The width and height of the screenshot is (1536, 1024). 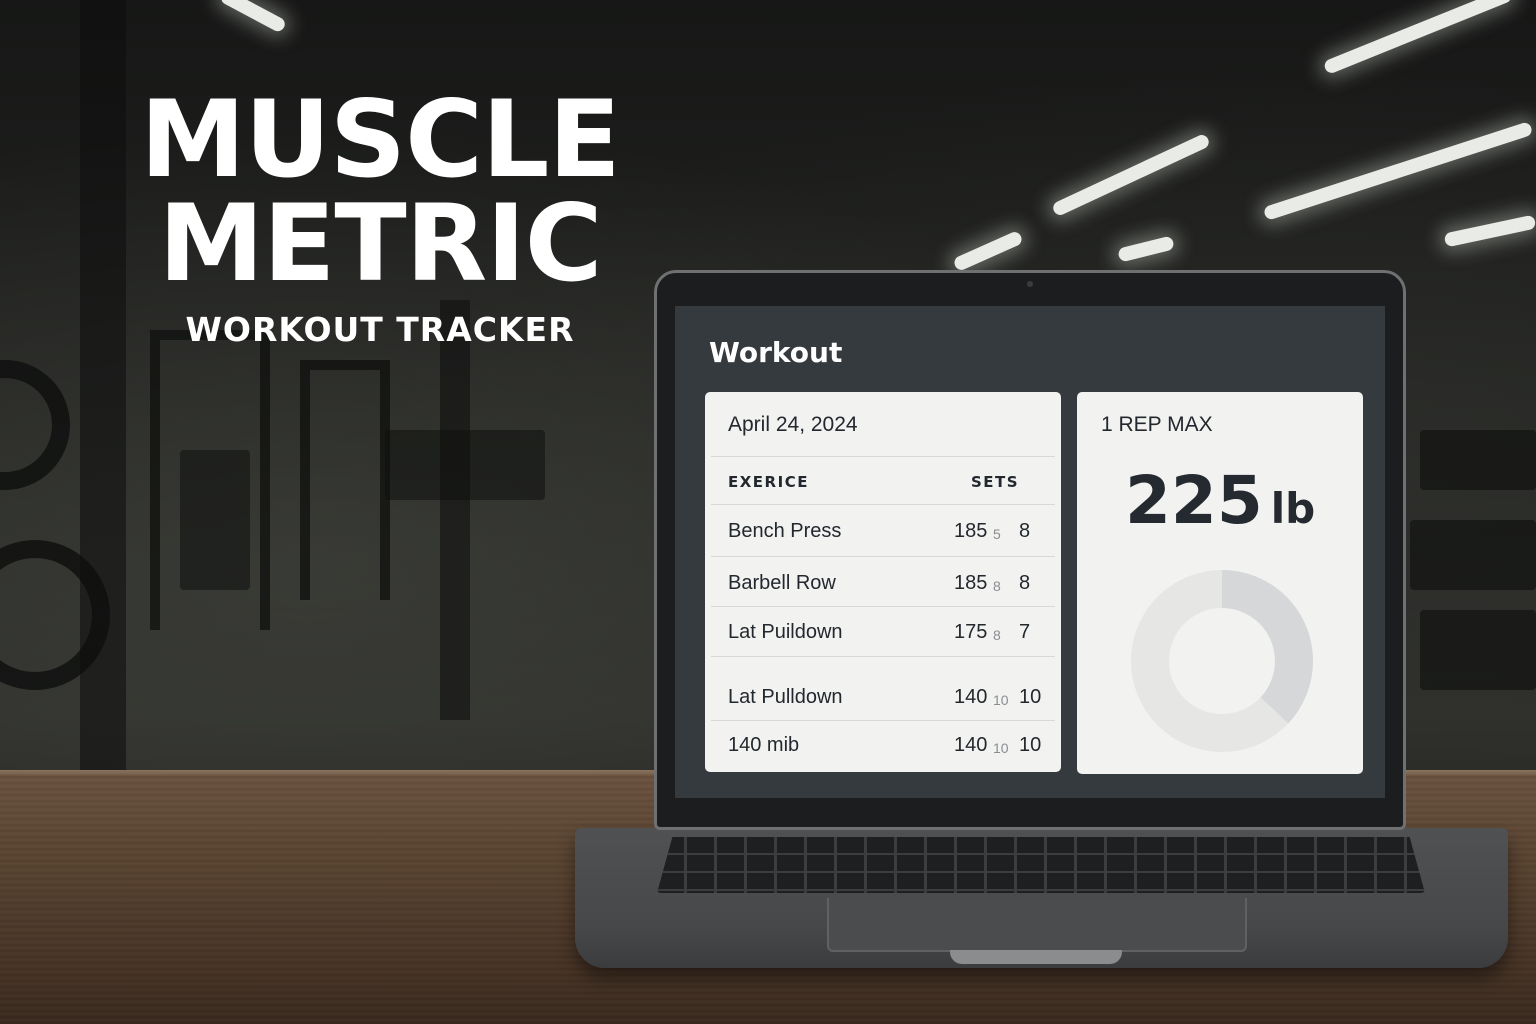 I want to click on one-rep-max-donut-chart, so click(x=1222, y=661).